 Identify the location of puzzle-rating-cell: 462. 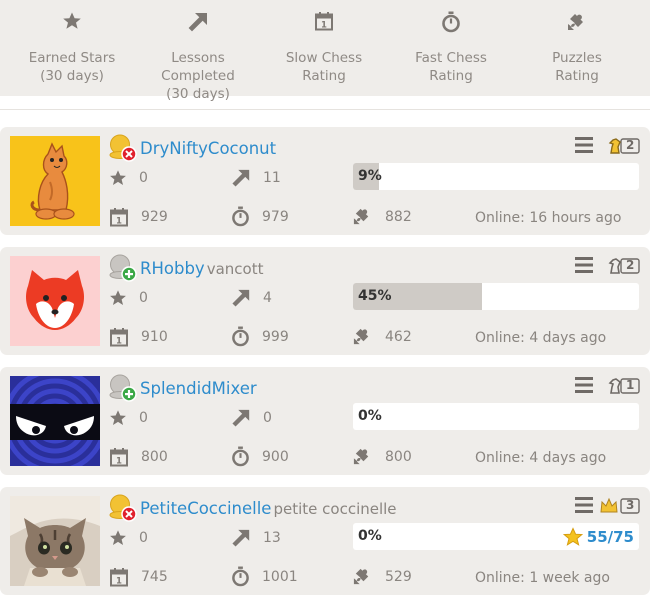
(382, 336).